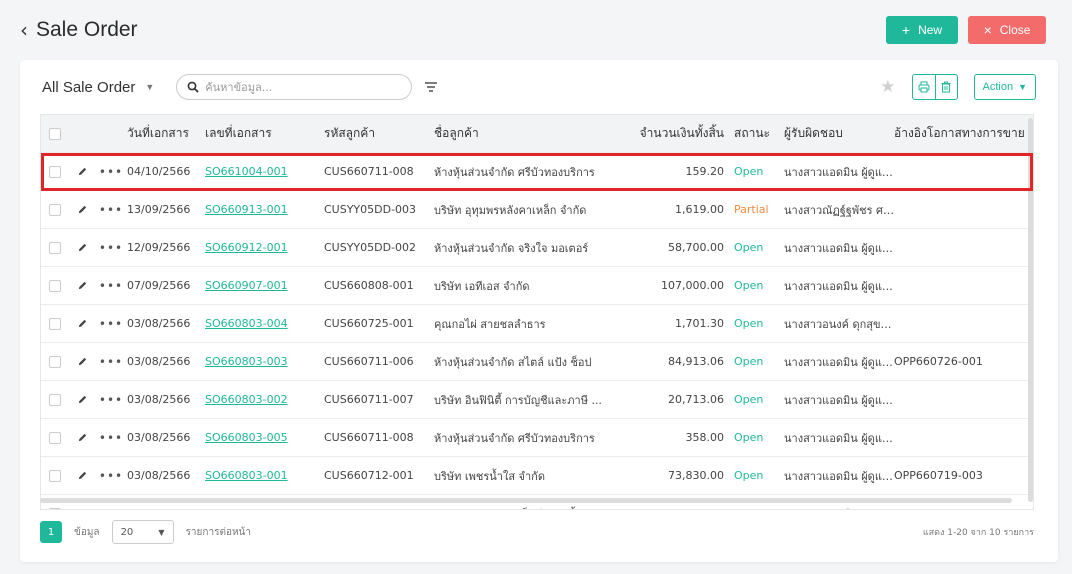  What do you see at coordinates (531, 133) in the screenshot?
I see `column-header-customer-name: ชื่อลูกค้า` at bounding box center [531, 133].